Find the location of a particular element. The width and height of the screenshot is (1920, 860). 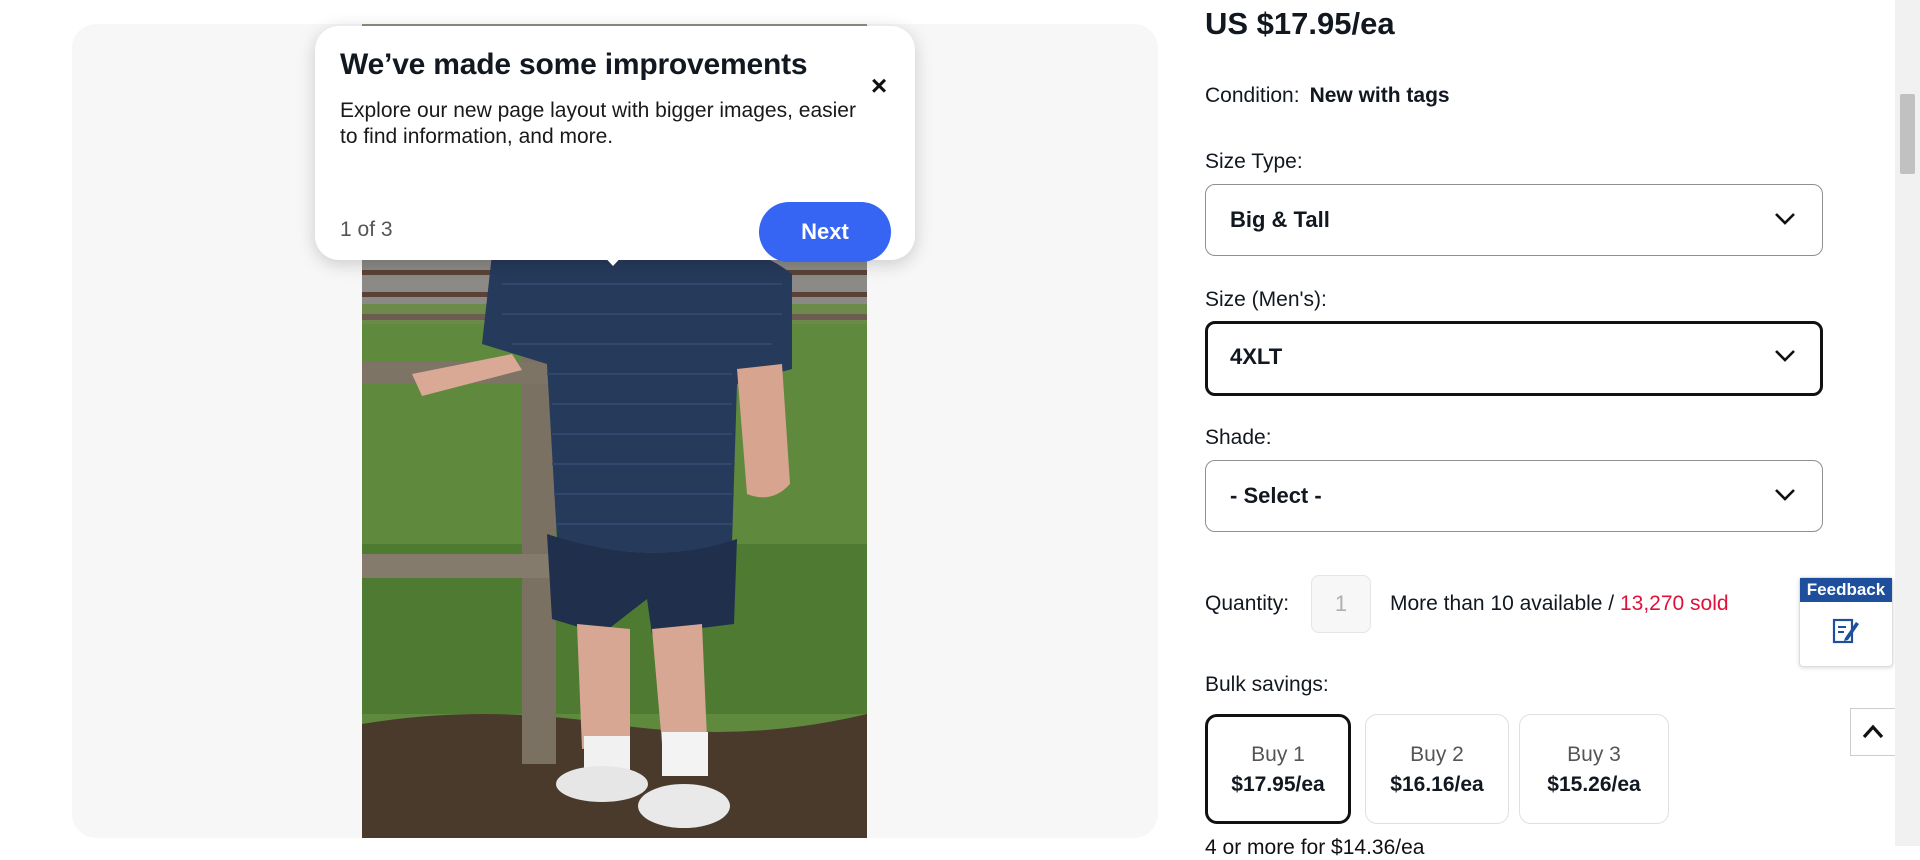

size-value: 4XLT is located at coordinates (1256, 356).